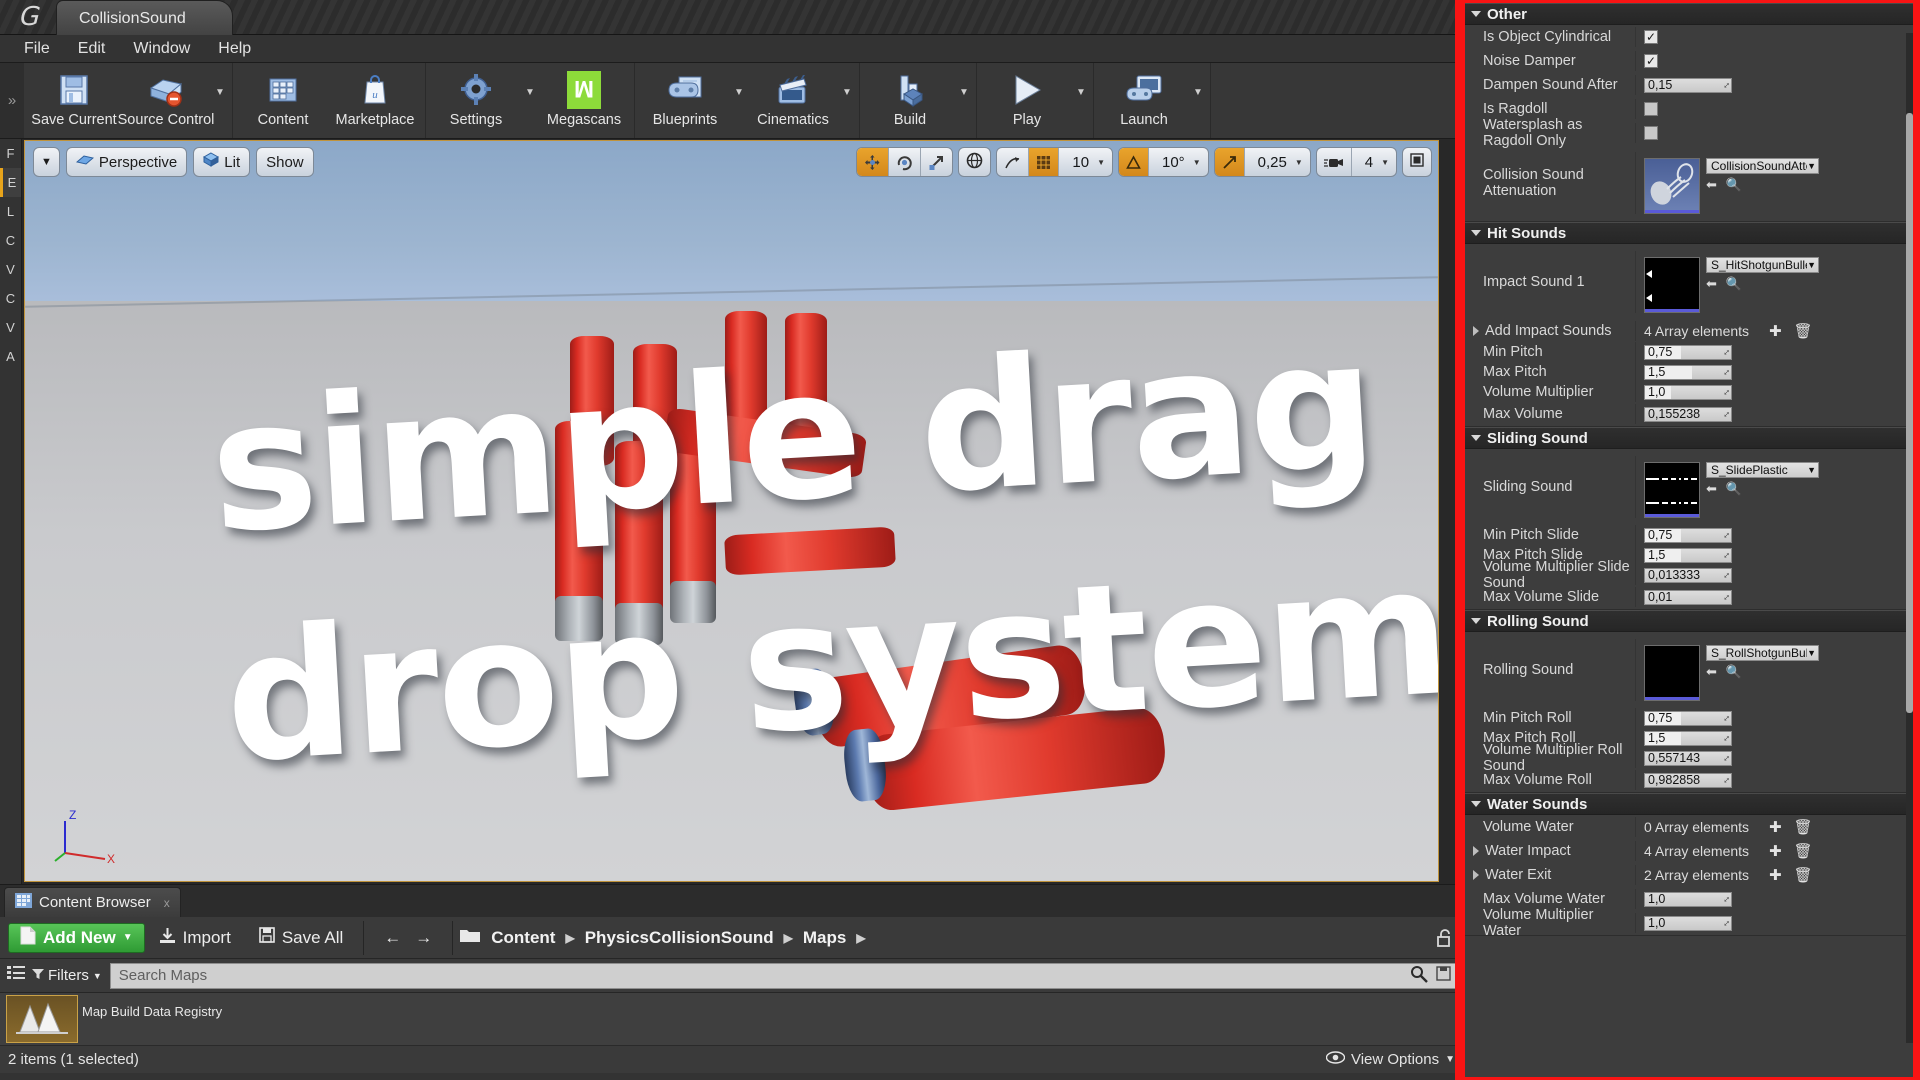 Image resolution: width=1920 pixels, height=1080 pixels. What do you see at coordinates (1651, 37) in the screenshot?
I see `is-object-cylindrical-checkbox: ✓` at bounding box center [1651, 37].